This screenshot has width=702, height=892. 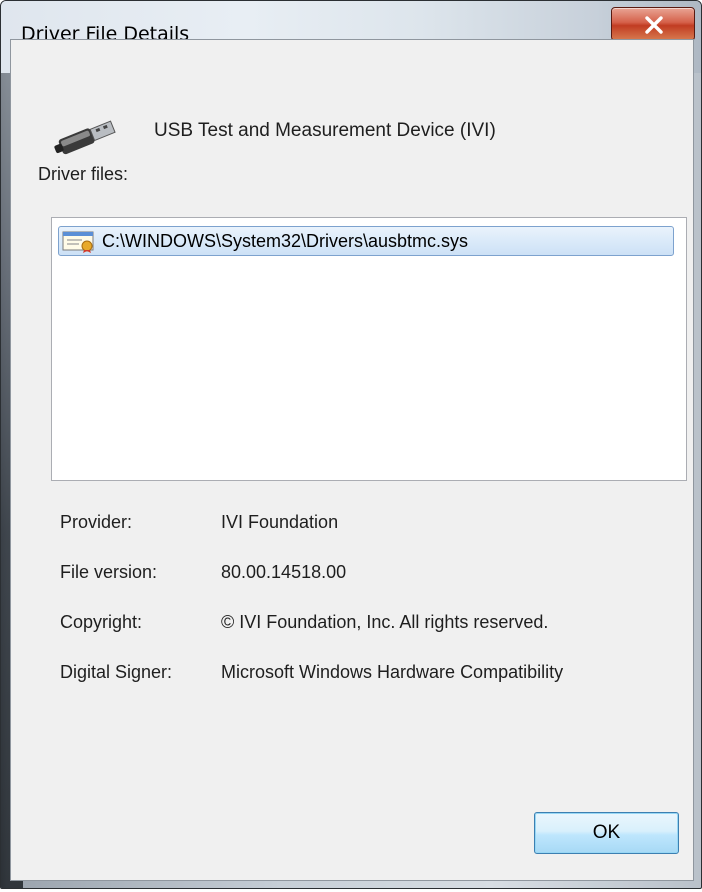 I want to click on device-name: USB Test and Measurement Device (IVI), so click(x=325, y=130).